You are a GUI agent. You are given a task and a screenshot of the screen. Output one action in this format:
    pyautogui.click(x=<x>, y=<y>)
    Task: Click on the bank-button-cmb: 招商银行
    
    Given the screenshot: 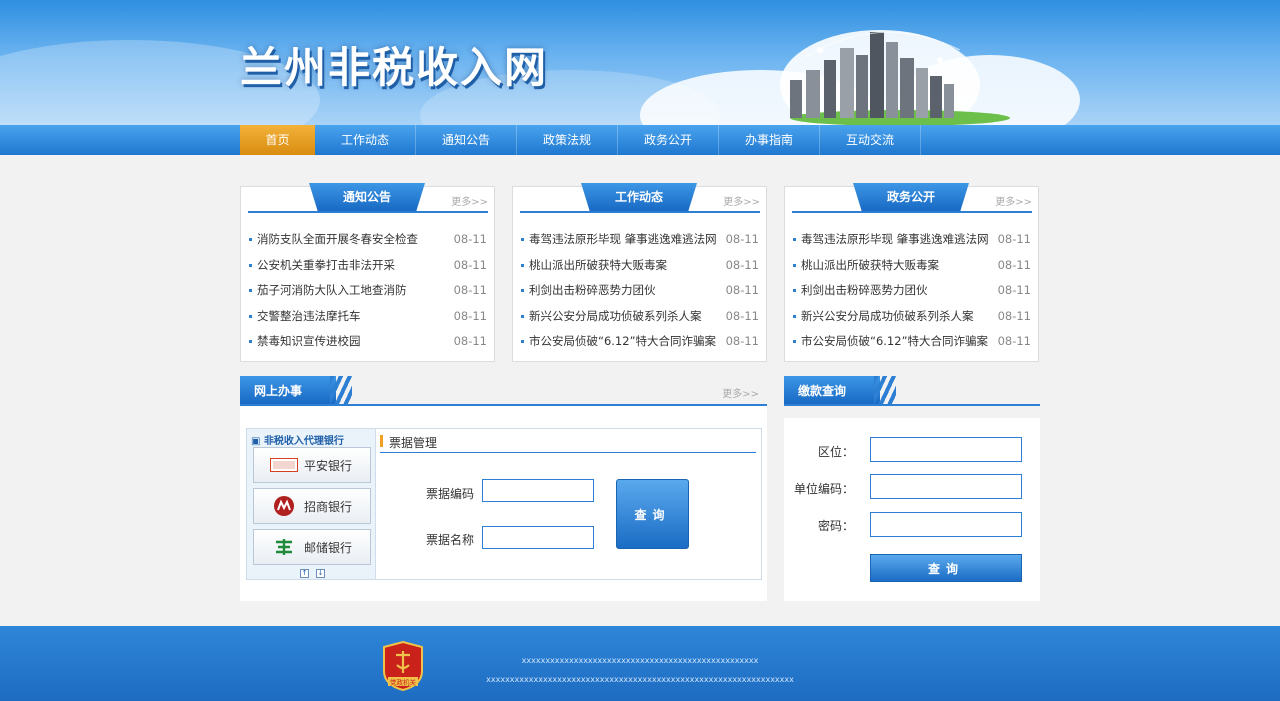 What is the action you would take?
    pyautogui.click(x=312, y=506)
    